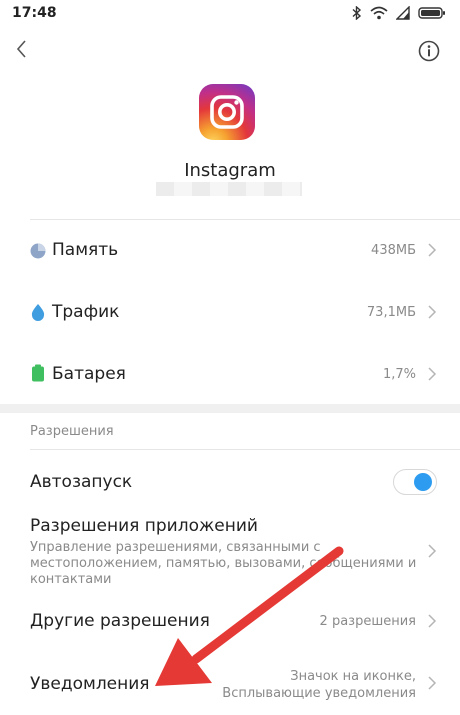 Image resolution: width=460 pixels, height=715 pixels. Describe the element at coordinates (230, 408) in the screenshot. I see `section-separator` at that location.